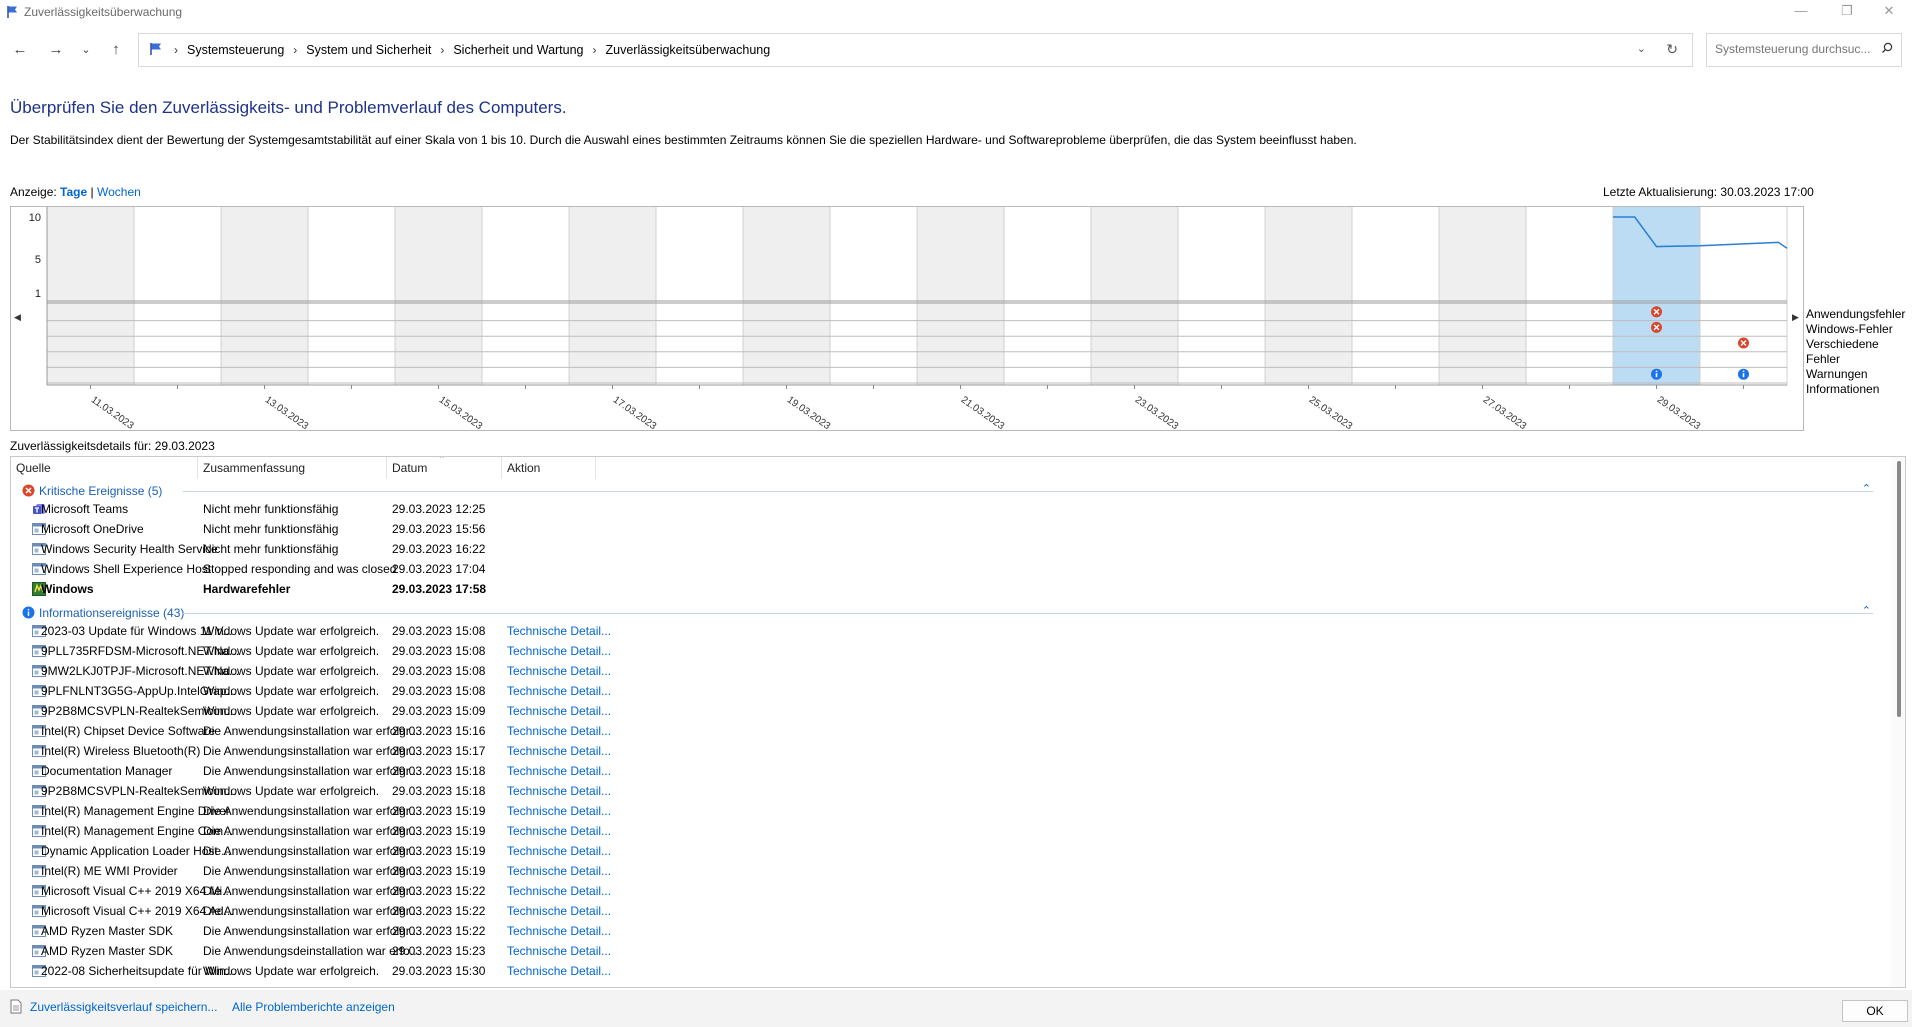 This screenshot has height=1027, width=1912. I want to click on breadcrumb-item-systemsteuerung: Systemsteuerung, so click(235, 50).